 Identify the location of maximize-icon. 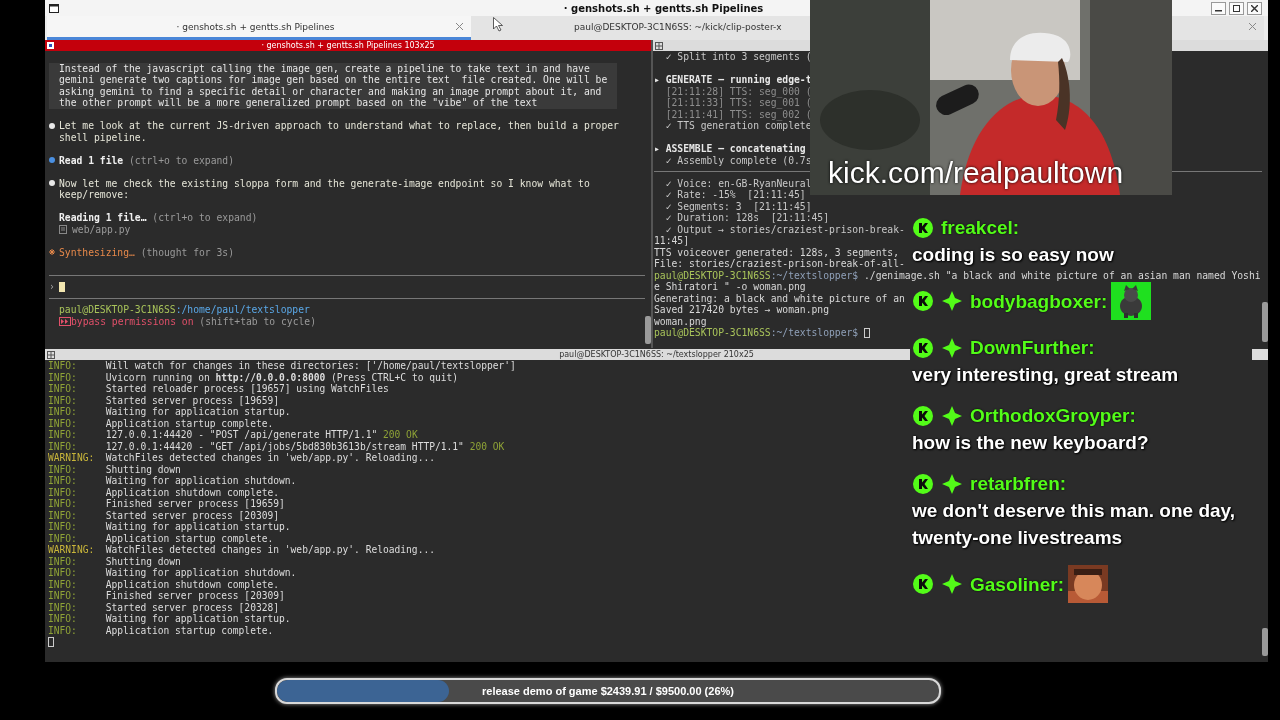
(1236, 8).